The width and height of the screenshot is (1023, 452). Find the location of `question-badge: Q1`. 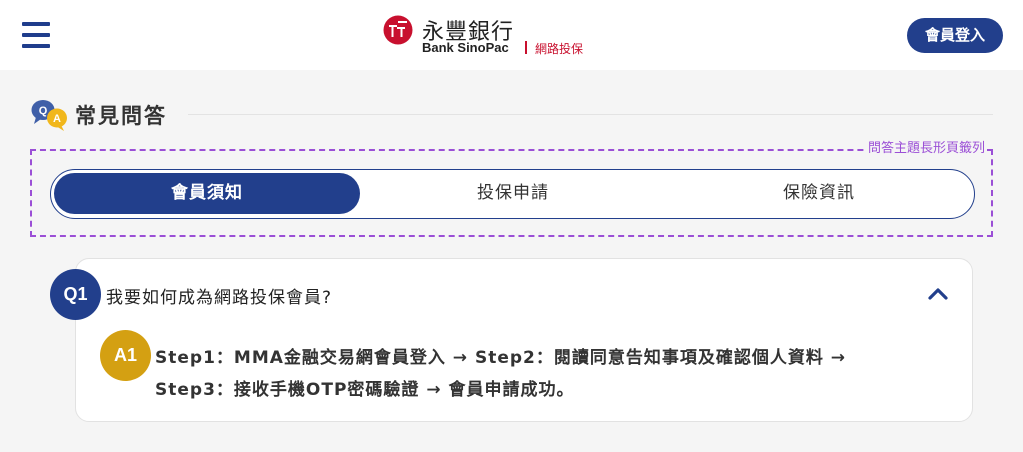

question-badge: Q1 is located at coordinates (75, 294).